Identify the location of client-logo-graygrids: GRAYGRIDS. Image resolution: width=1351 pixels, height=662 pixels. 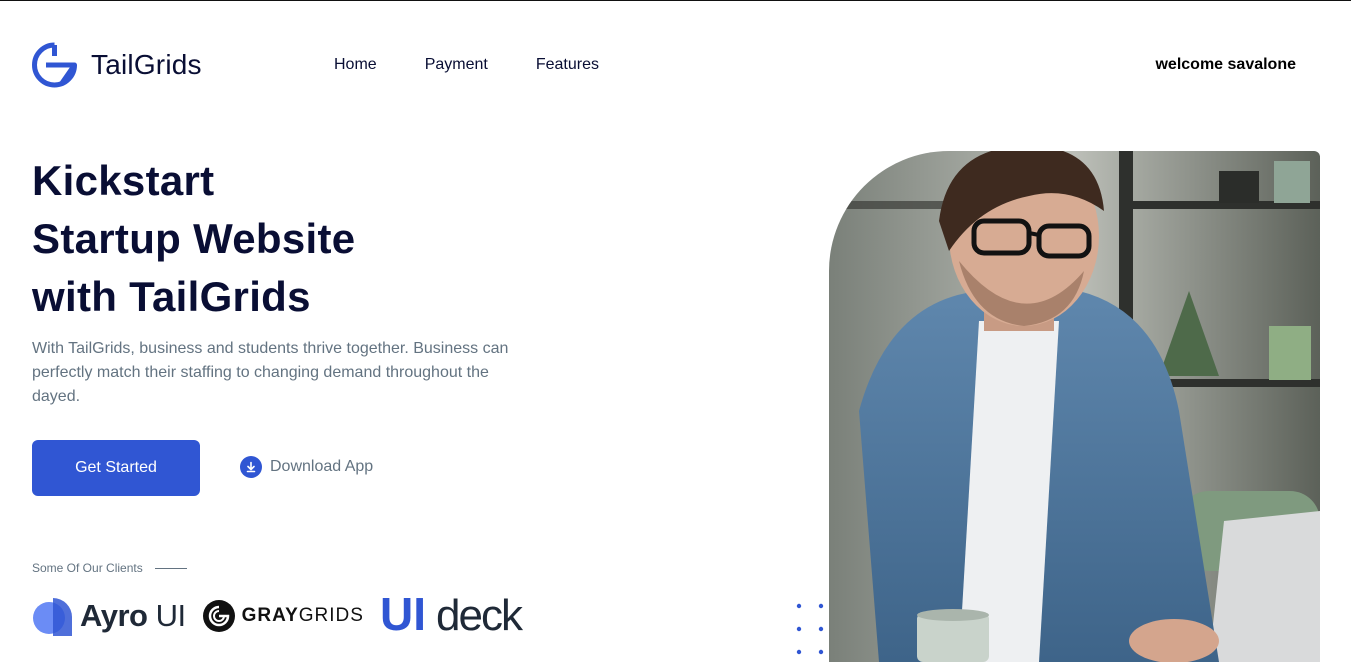
(283, 616).